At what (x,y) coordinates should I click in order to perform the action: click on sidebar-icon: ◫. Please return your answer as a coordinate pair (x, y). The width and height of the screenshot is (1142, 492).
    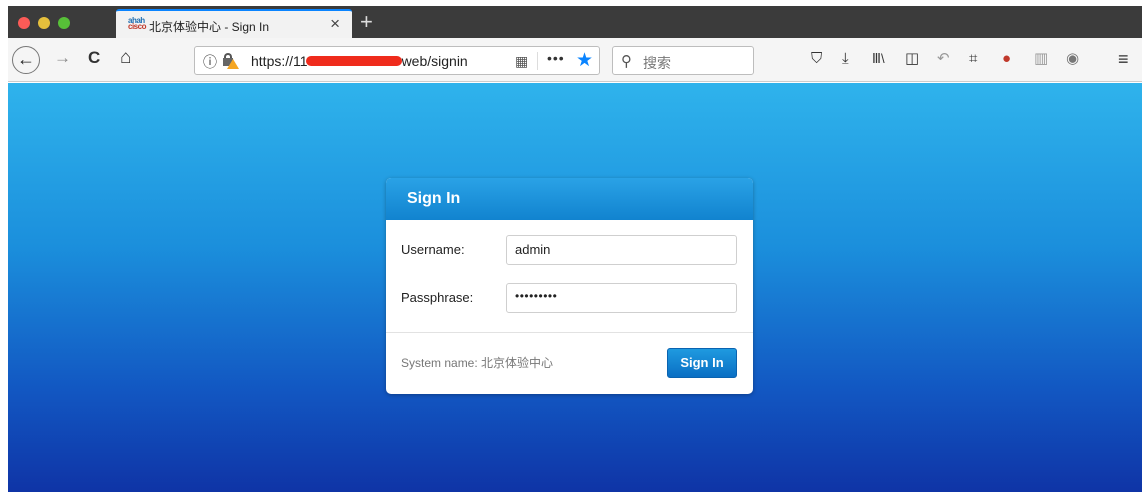
    Looking at the image, I should click on (912, 59).